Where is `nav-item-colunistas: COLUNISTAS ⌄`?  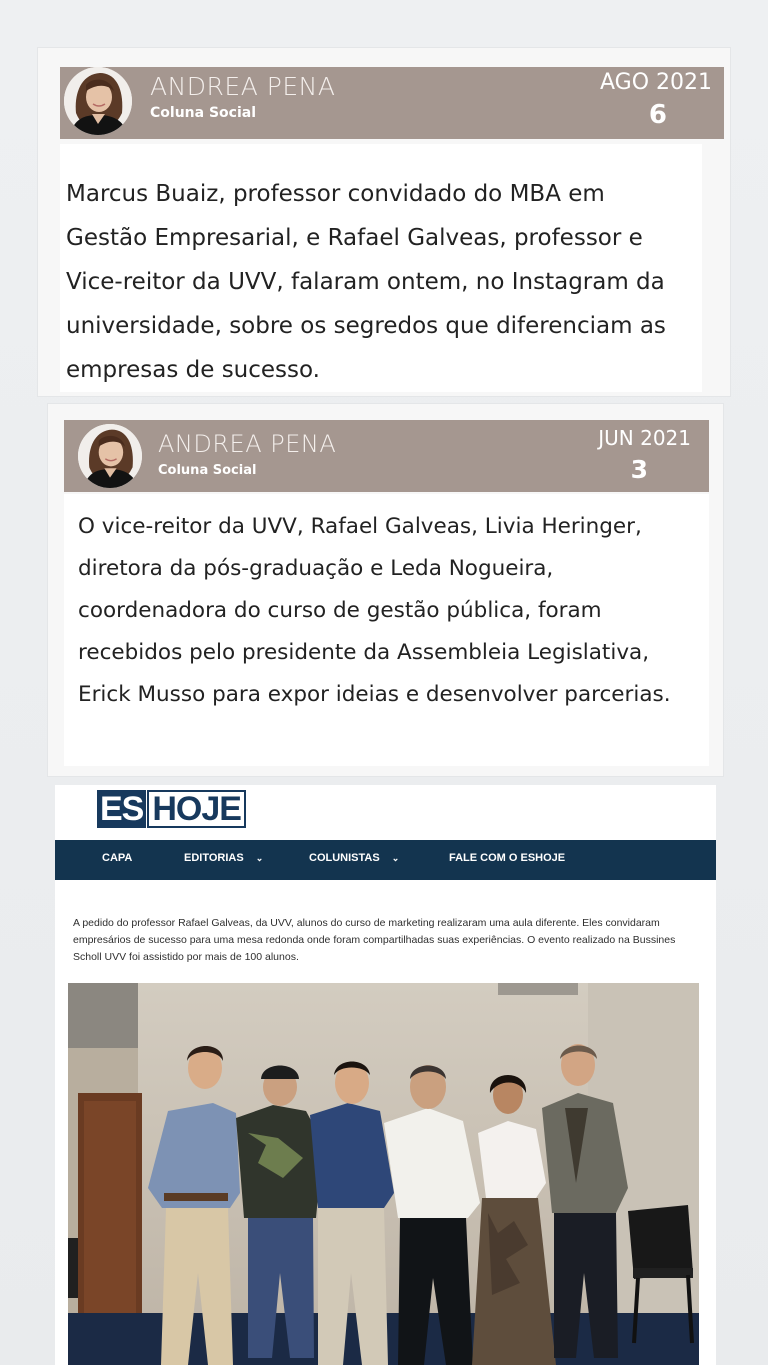 nav-item-colunistas: COLUNISTAS ⌄ is located at coordinates (354, 858).